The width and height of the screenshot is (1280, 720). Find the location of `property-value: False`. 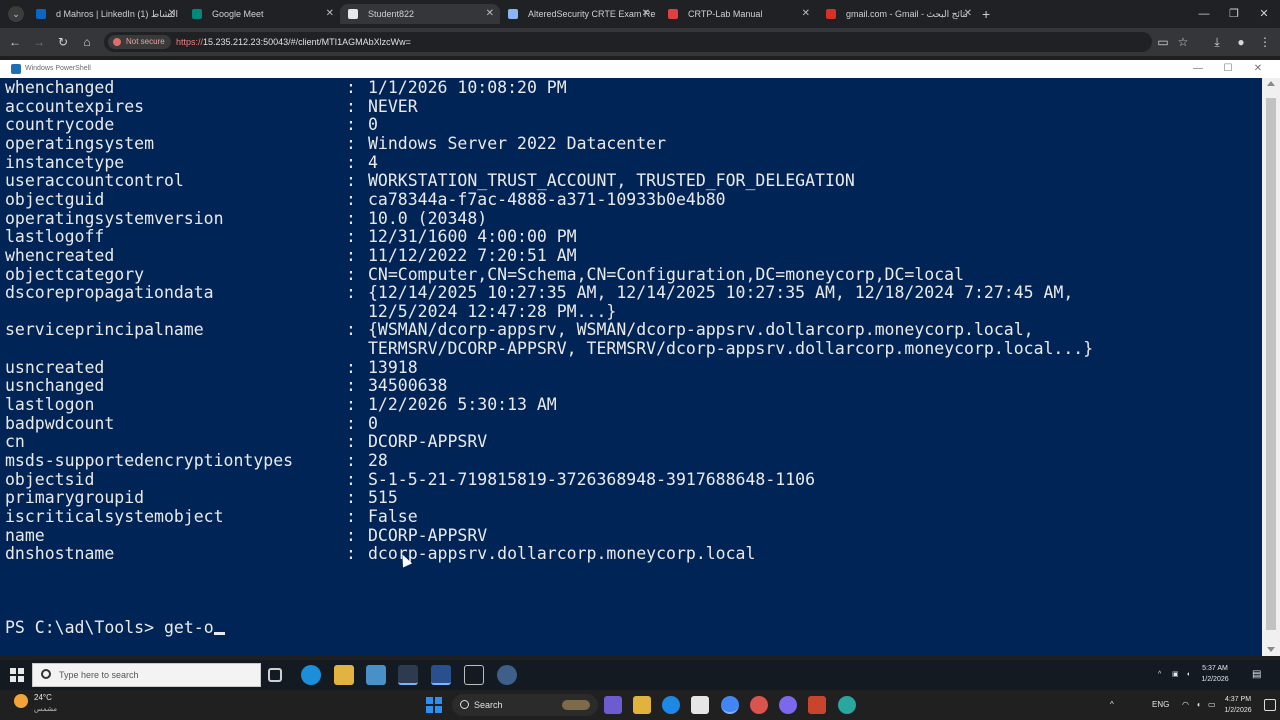

property-value: False is located at coordinates (393, 516).